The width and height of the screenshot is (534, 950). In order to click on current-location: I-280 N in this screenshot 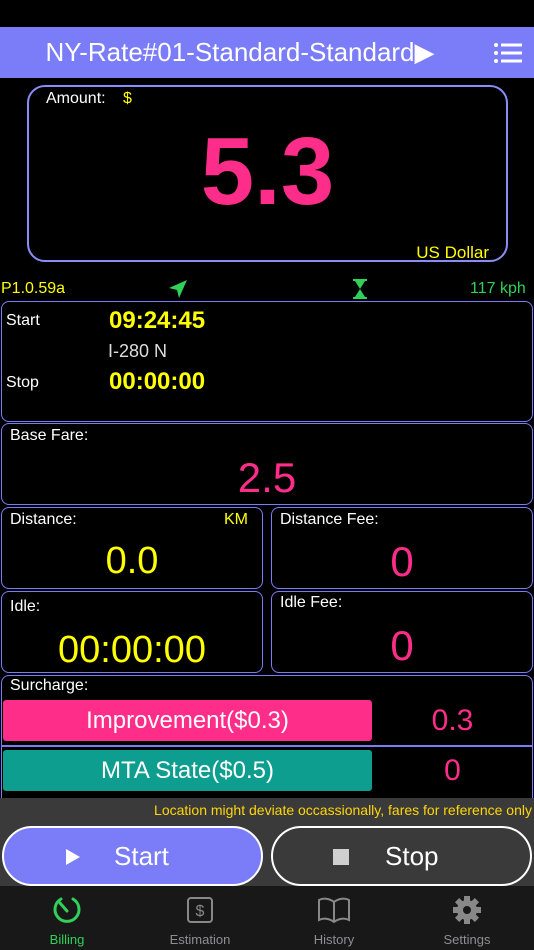, I will do `click(138, 351)`.